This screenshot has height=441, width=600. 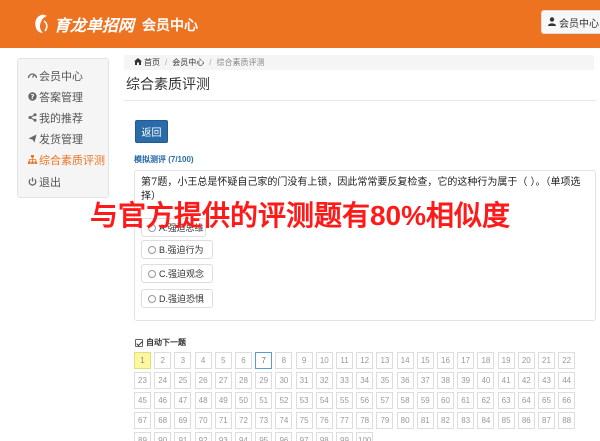 I want to click on question-number-cell: 61, so click(x=466, y=400).